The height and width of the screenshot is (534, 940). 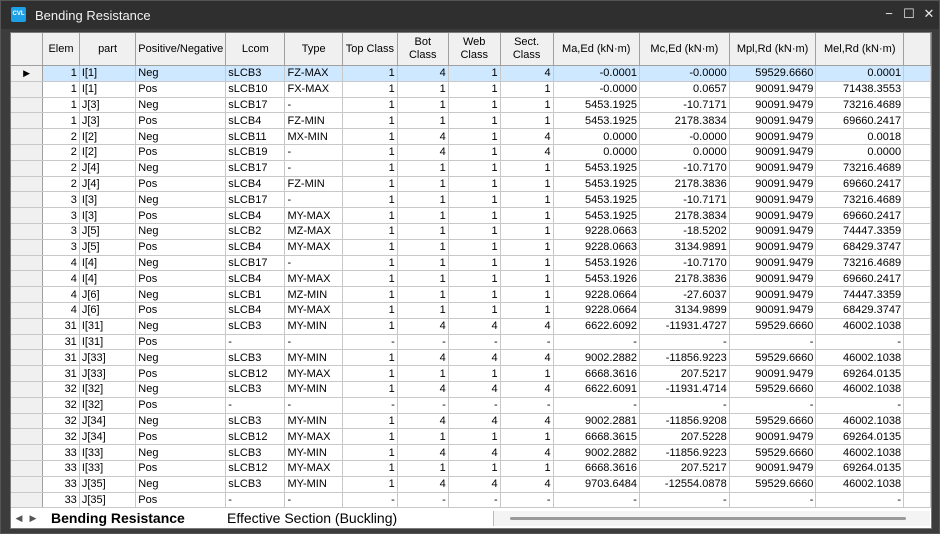 What do you see at coordinates (370, 405) in the screenshot?
I see `cell-top: -` at bounding box center [370, 405].